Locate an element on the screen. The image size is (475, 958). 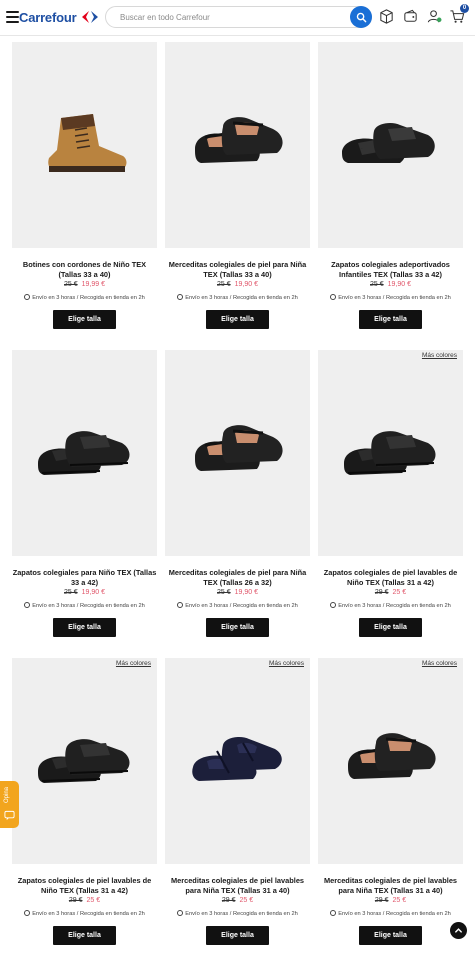
search-input is located at coordinates (235, 17).